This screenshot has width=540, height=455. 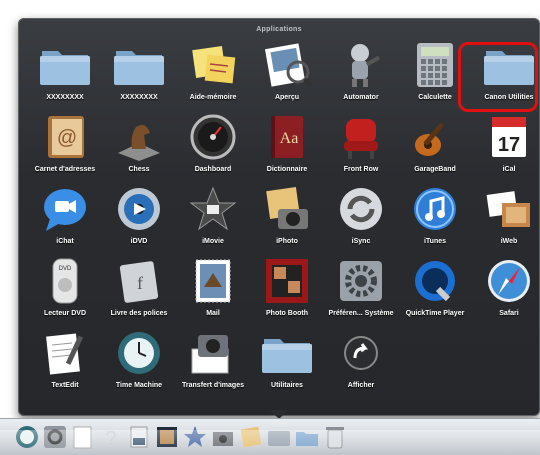 I want to click on app-transfert-d-images: Transfert d'images, so click(x=213, y=364).